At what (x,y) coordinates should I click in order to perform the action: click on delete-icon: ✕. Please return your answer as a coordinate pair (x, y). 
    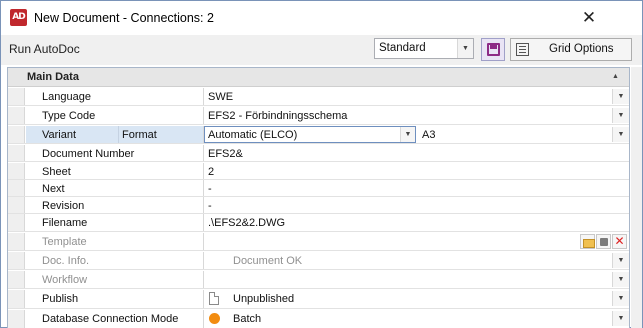
    Looking at the image, I should click on (619, 241).